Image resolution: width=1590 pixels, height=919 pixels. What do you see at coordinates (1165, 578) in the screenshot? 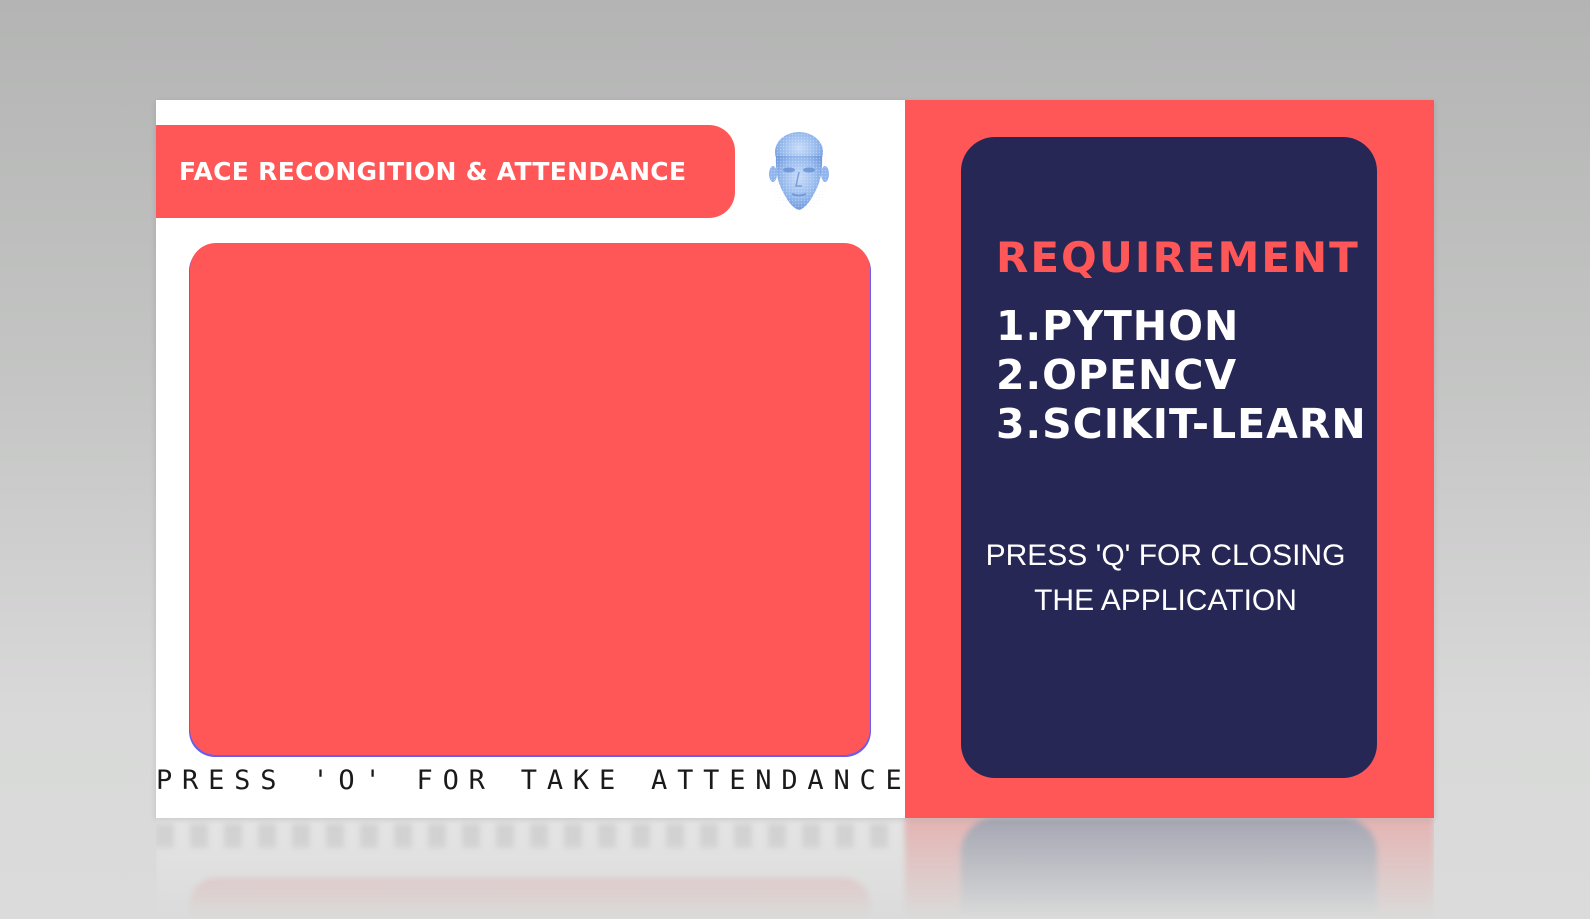
I see `close-application-hint: PRESS 'Q' FOR CLOSING THE APPLICATION` at bounding box center [1165, 578].